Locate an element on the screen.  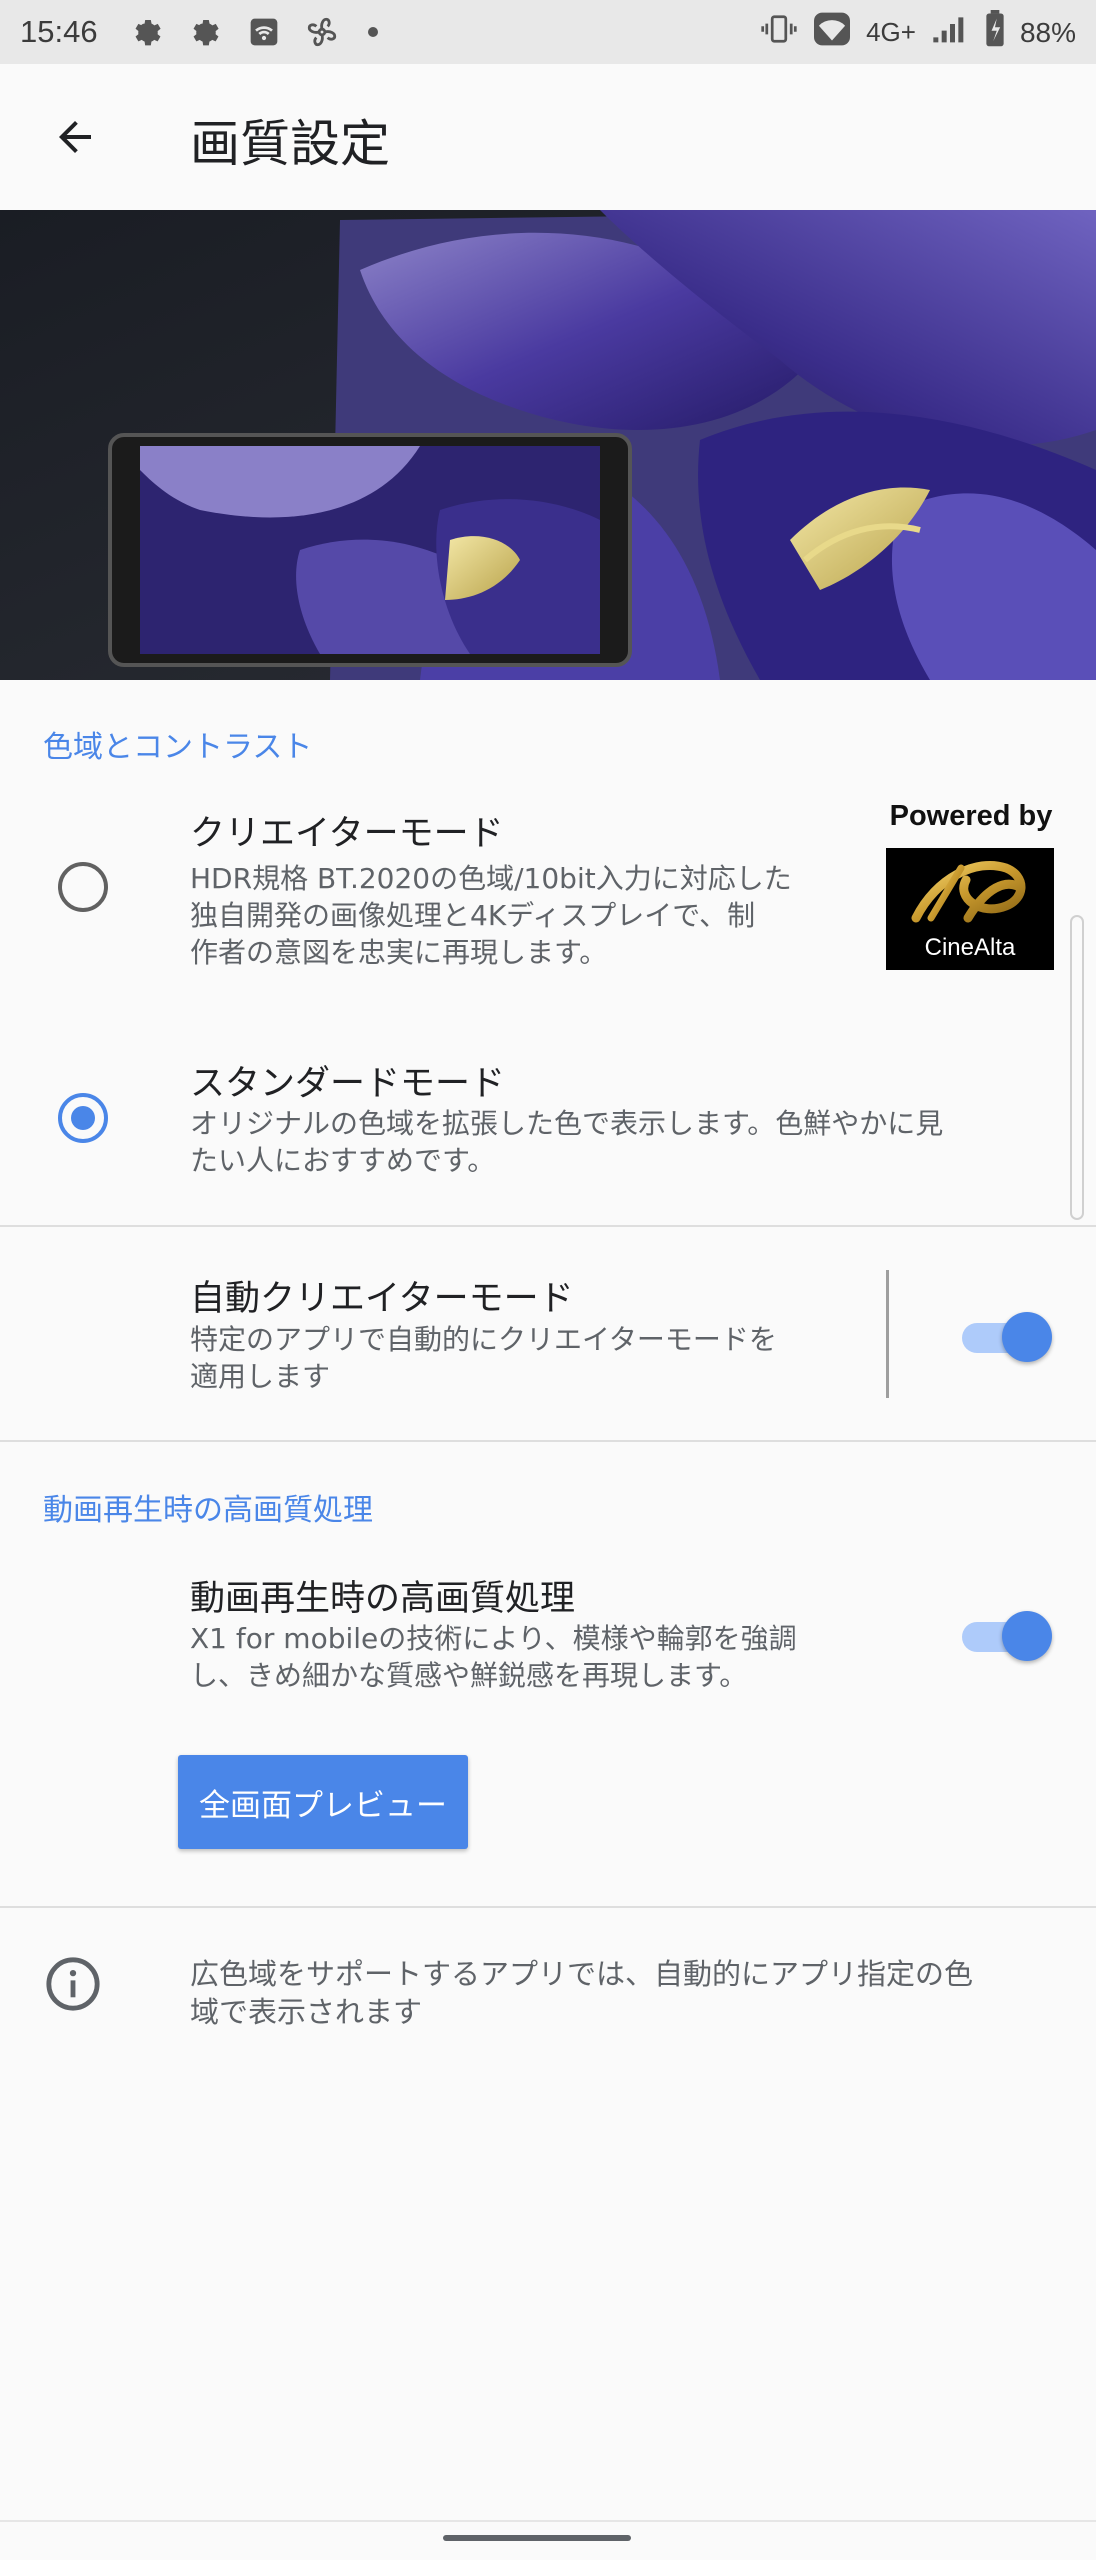
back-button is located at coordinates (75, 137).